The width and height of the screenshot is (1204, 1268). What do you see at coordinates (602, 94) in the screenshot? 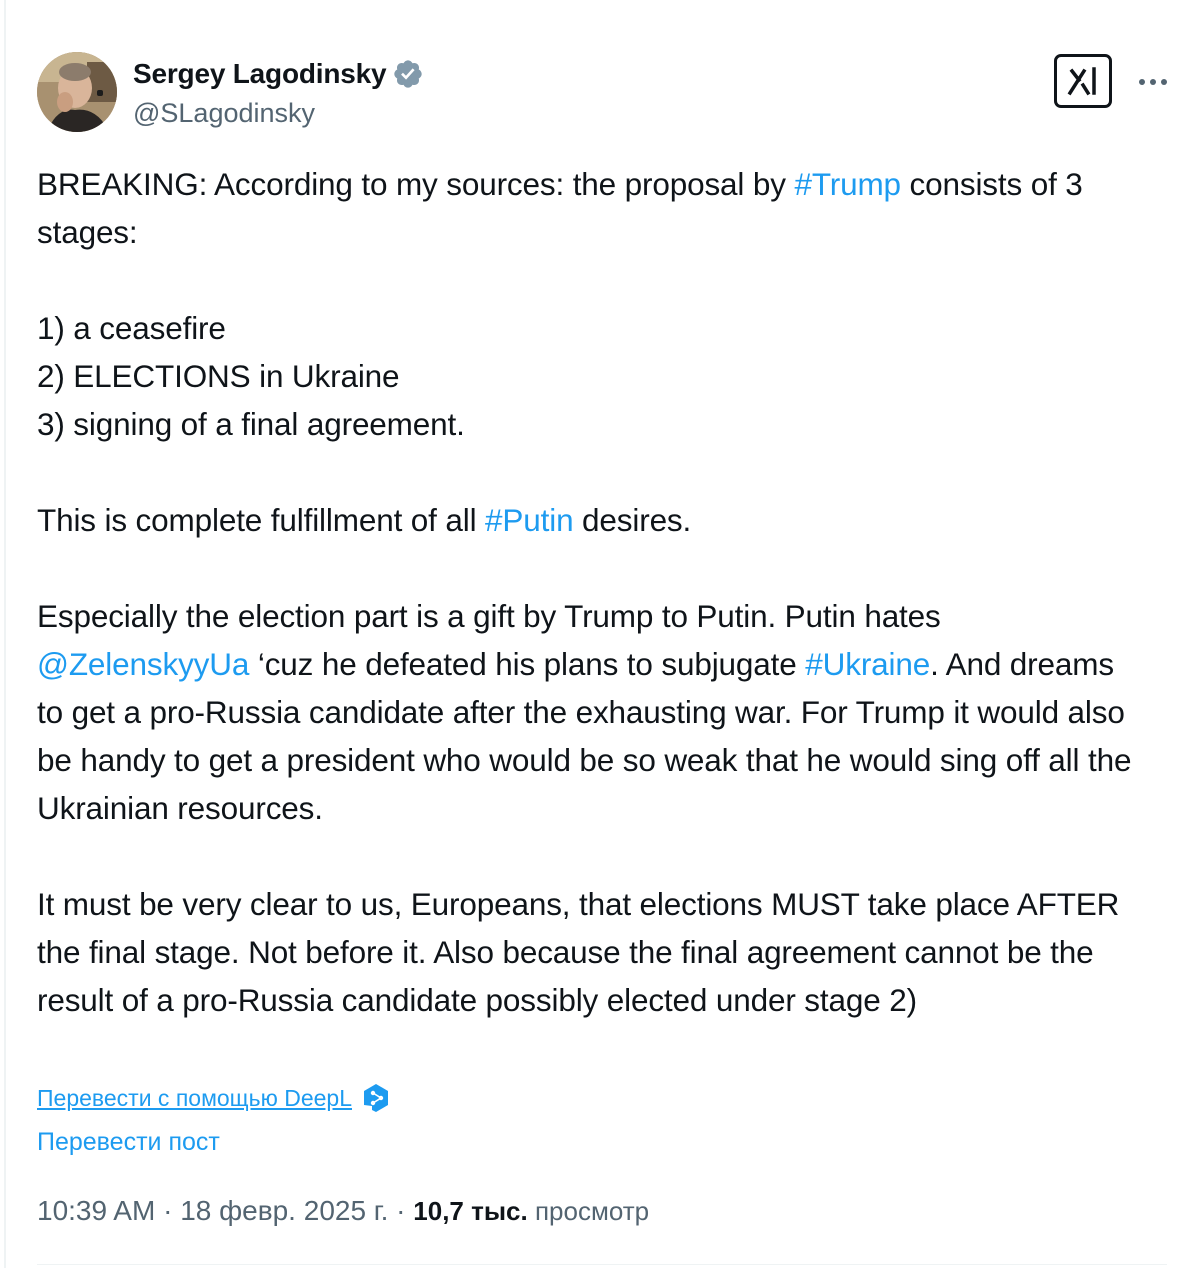
I see `tweet-header: Sergey Lagodinsky @SLagodinsky` at bounding box center [602, 94].